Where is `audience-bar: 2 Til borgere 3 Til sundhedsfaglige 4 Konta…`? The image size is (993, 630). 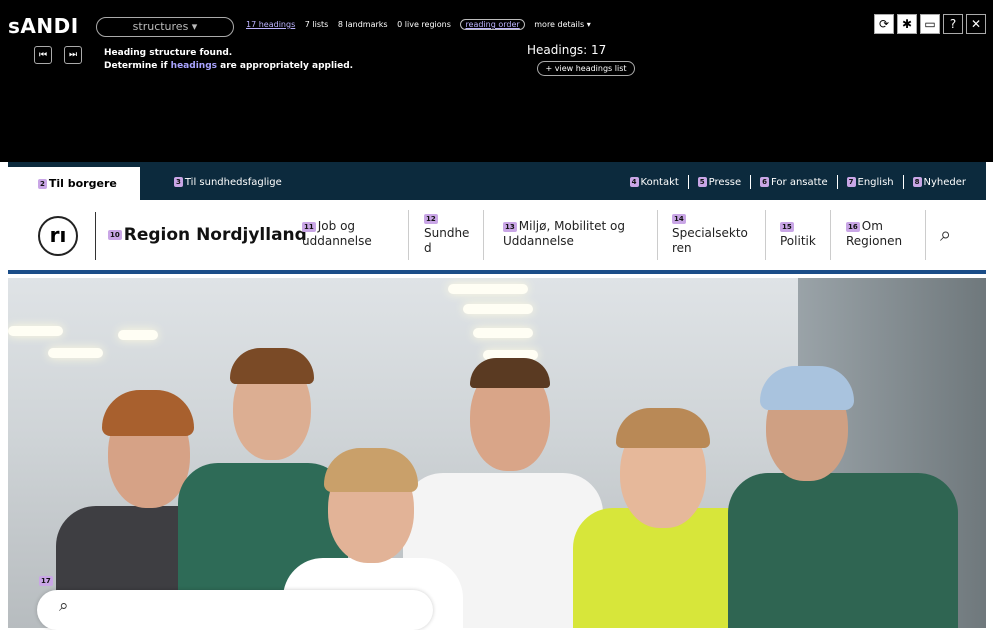
audience-bar: 2 Til borgere 3 Til sundhedsfaglige 4 Konta… is located at coordinates (497, 181).